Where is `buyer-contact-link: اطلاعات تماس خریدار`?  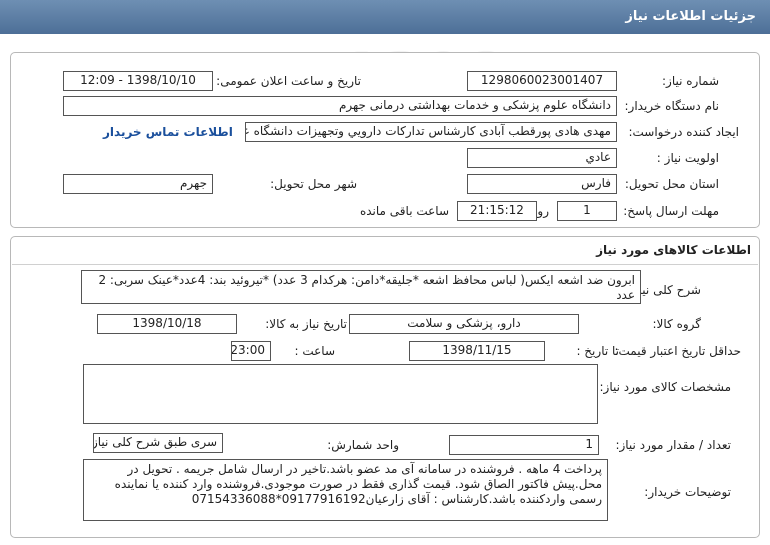 buyer-contact-link: اطلاعات تماس خریدار is located at coordinates (168, 132).